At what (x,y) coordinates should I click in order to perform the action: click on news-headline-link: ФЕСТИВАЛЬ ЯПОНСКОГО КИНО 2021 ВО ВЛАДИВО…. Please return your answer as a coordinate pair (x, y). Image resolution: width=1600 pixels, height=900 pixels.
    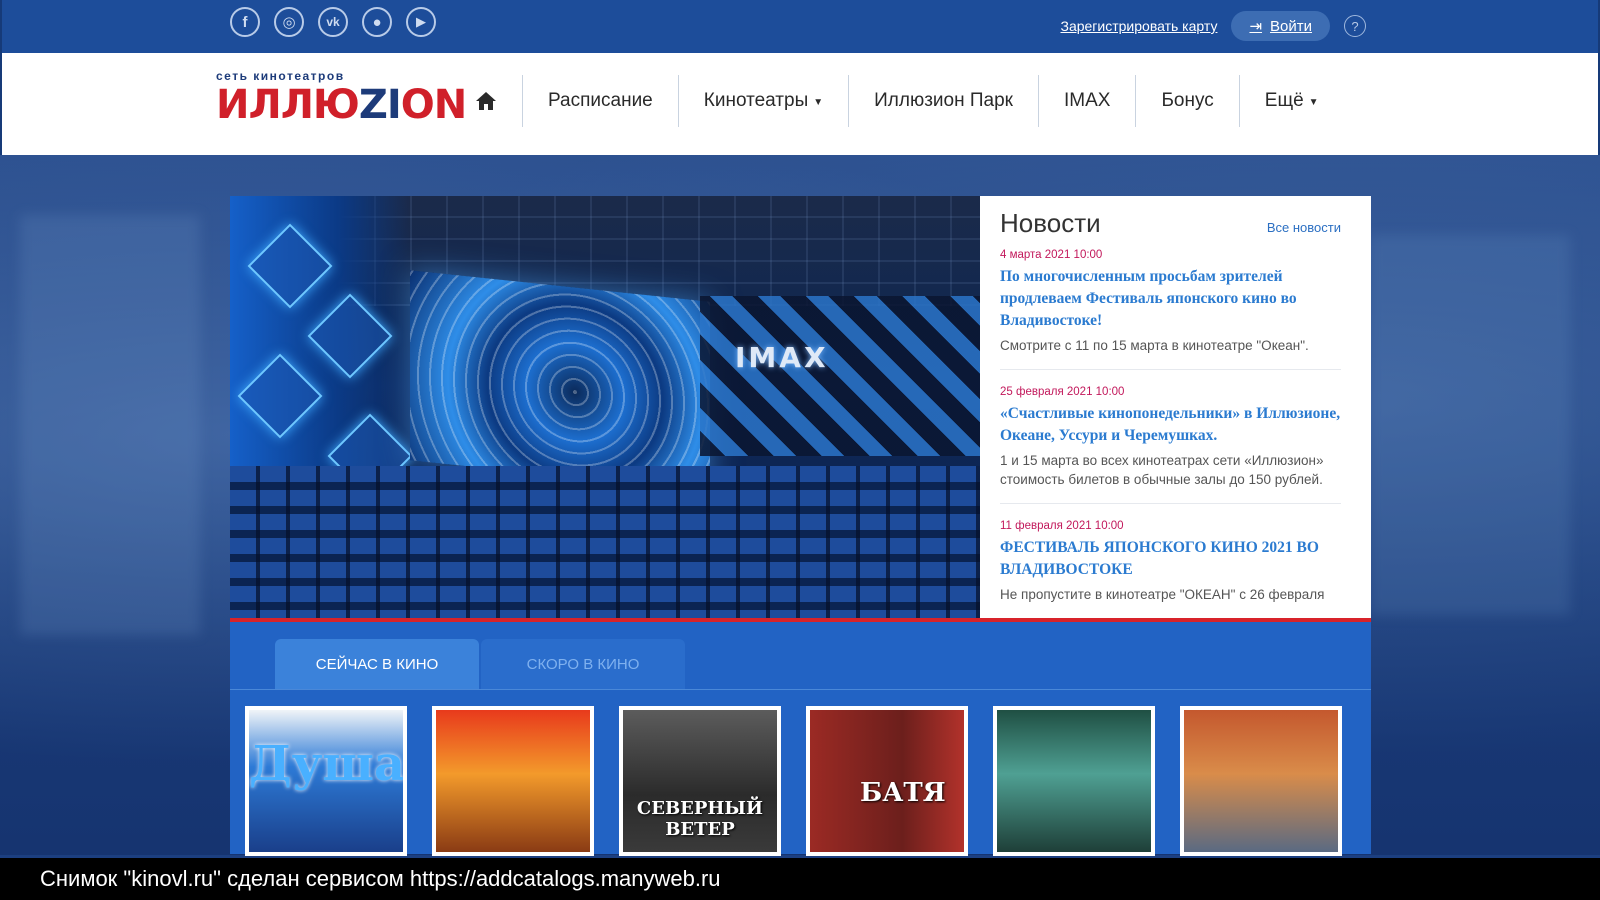
    Looking at the image, I should click on (1170, 559).